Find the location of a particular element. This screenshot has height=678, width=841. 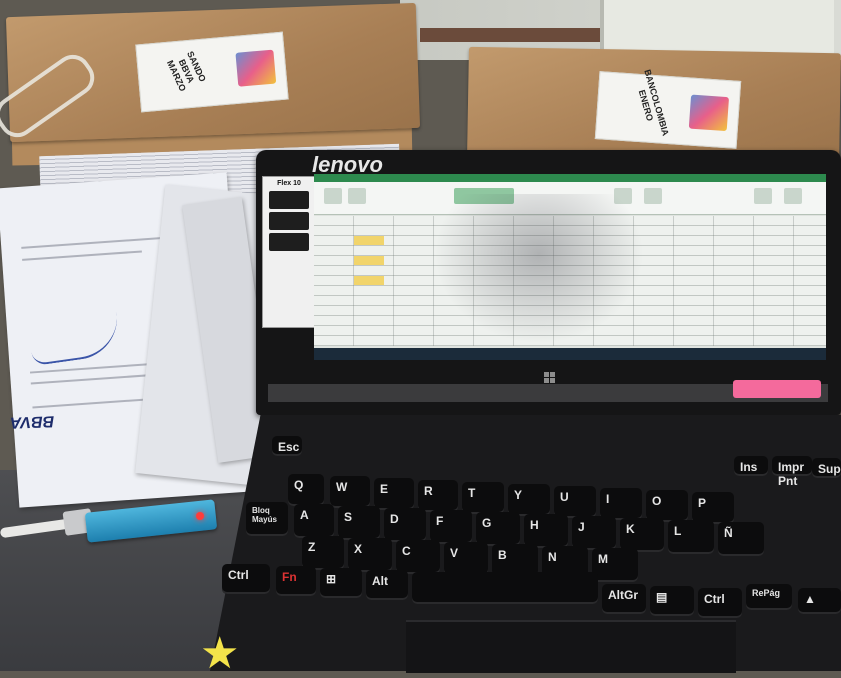

key-windows: ⊞ is located at coordinates (341, 583).